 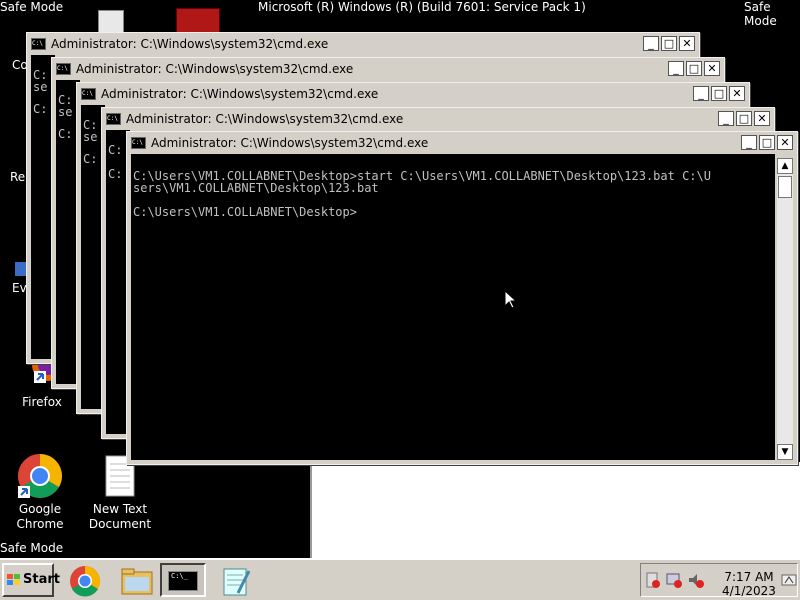 What do you see at coordinates (40, 509) in the screenshot?
I see `desktop-icon-chrome-label-1: Google` at bounding box center [40, 509].